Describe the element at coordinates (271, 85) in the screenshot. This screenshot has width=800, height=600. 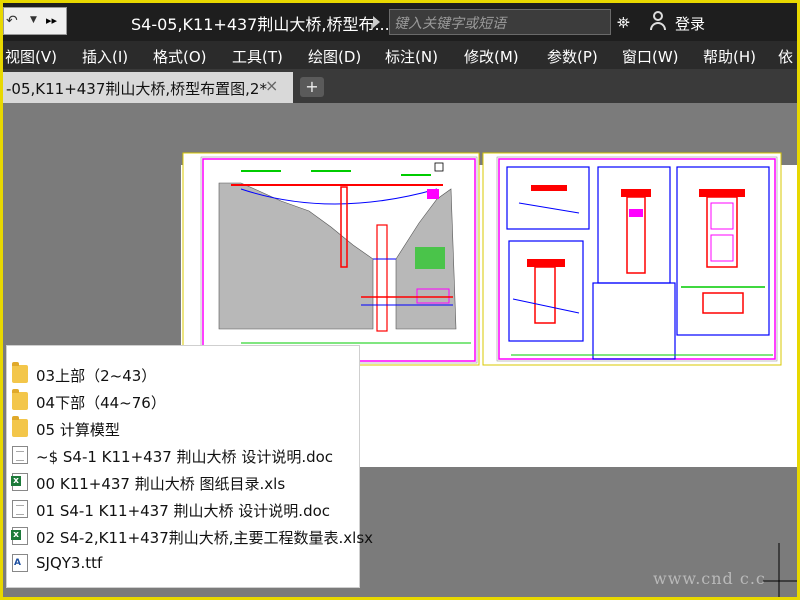
I see `close-icon: ×` at that location.